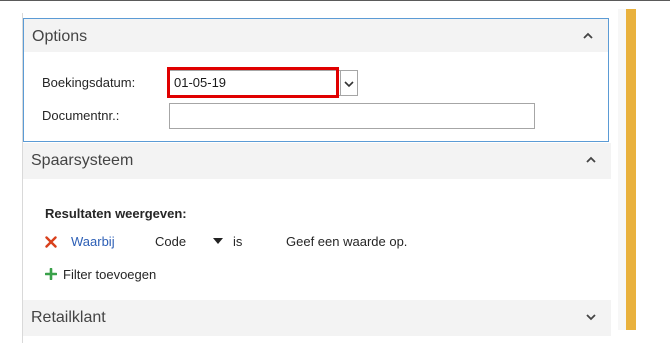 This screenshot has height=343, width=670. I want to click on side-accent-bar, so click(631, 169).